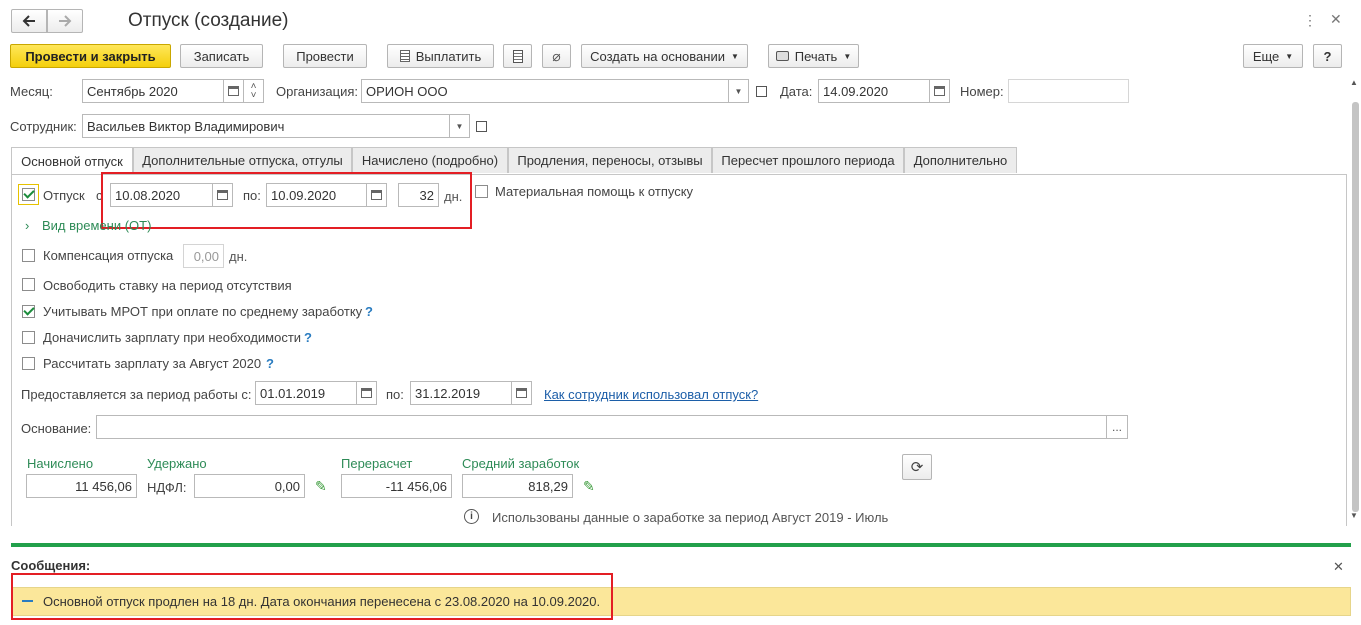  What do you see at coordinates (172, 337) in the screenshot?
I see `accrue-label: Доначислить зарплату при необходимости` at bounding box center [172, 337].